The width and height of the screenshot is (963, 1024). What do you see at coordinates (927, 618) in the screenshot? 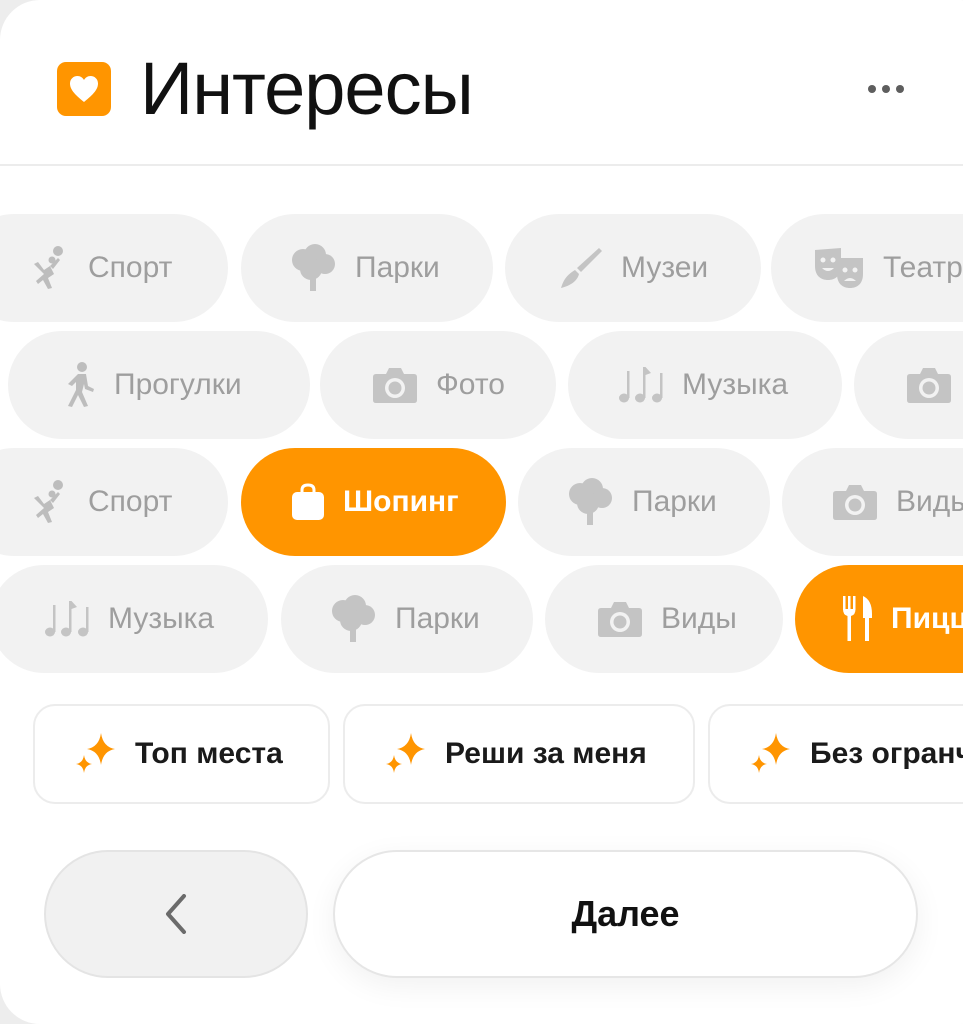
I see `chip-label: Пицц` at bounding box center [927, 618].